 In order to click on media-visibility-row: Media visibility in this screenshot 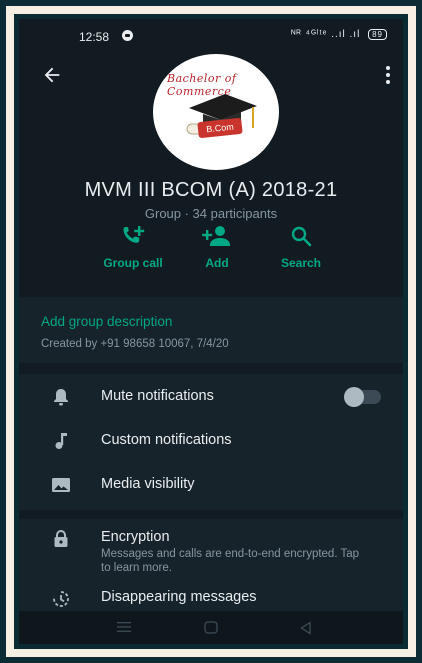, I will do `click(211, 484)`.